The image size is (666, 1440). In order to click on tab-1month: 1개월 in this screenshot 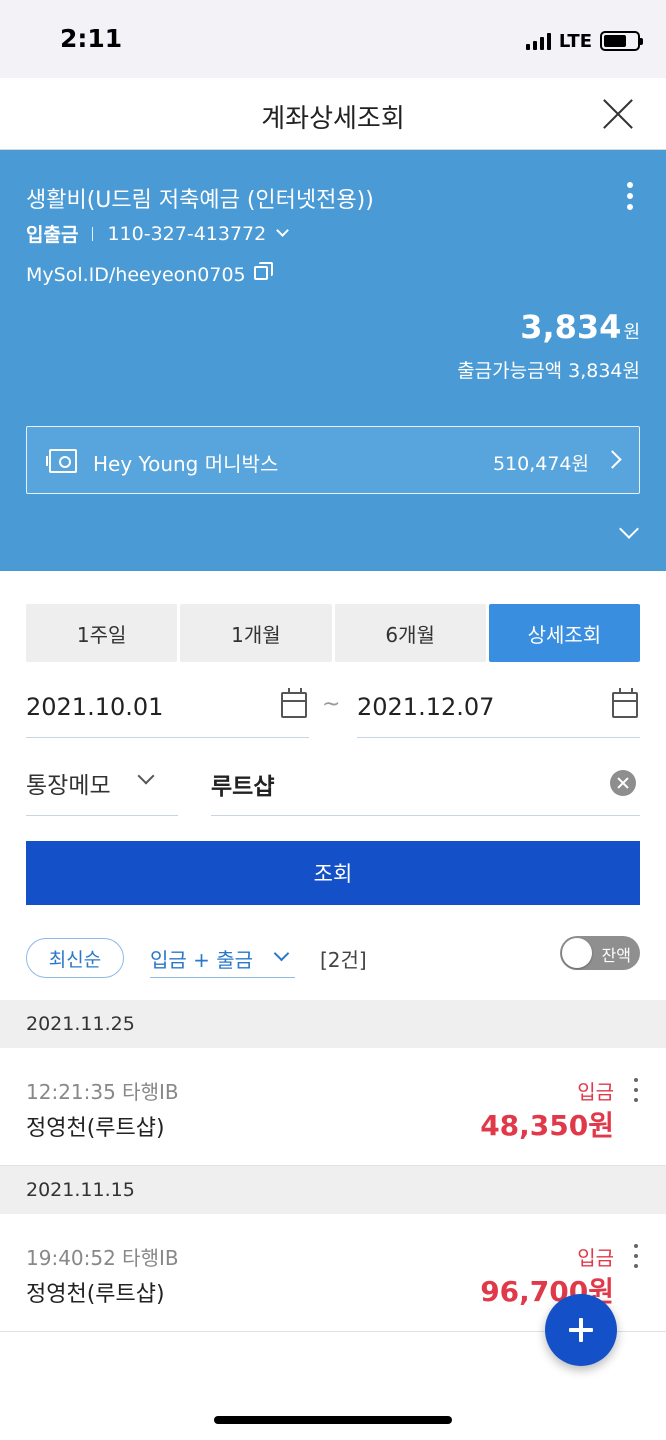, I will do `click(256, 633)`.